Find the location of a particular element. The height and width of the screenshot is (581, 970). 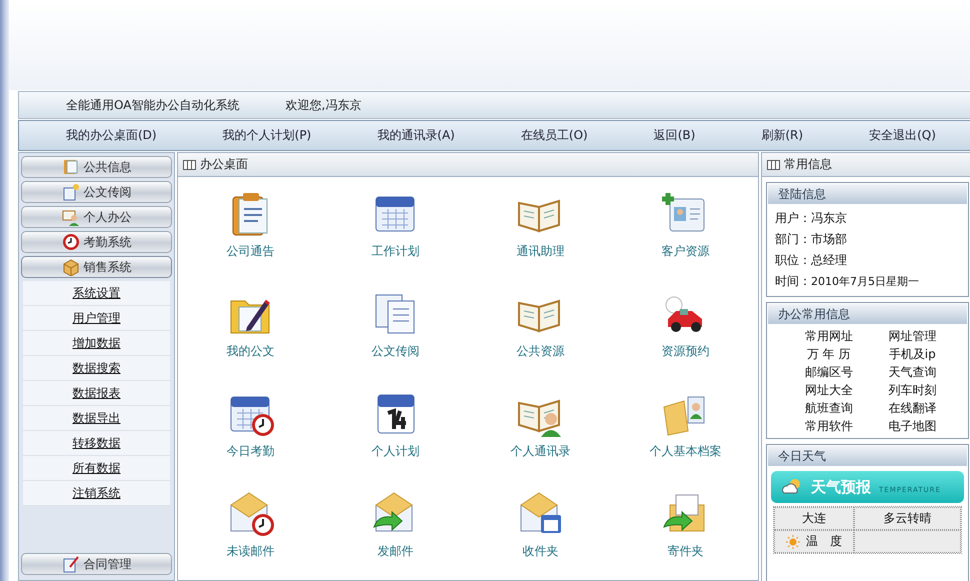

weather-cell: 温 度 is located at coordinates (814, 541).